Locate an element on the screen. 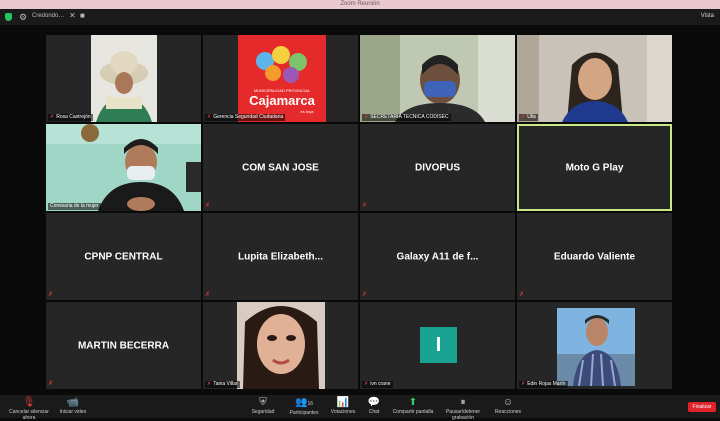 The height and width of the screenshot is (421, 720). participant-tile: I ✗ ivn crane is located at coordinates (437, 345).